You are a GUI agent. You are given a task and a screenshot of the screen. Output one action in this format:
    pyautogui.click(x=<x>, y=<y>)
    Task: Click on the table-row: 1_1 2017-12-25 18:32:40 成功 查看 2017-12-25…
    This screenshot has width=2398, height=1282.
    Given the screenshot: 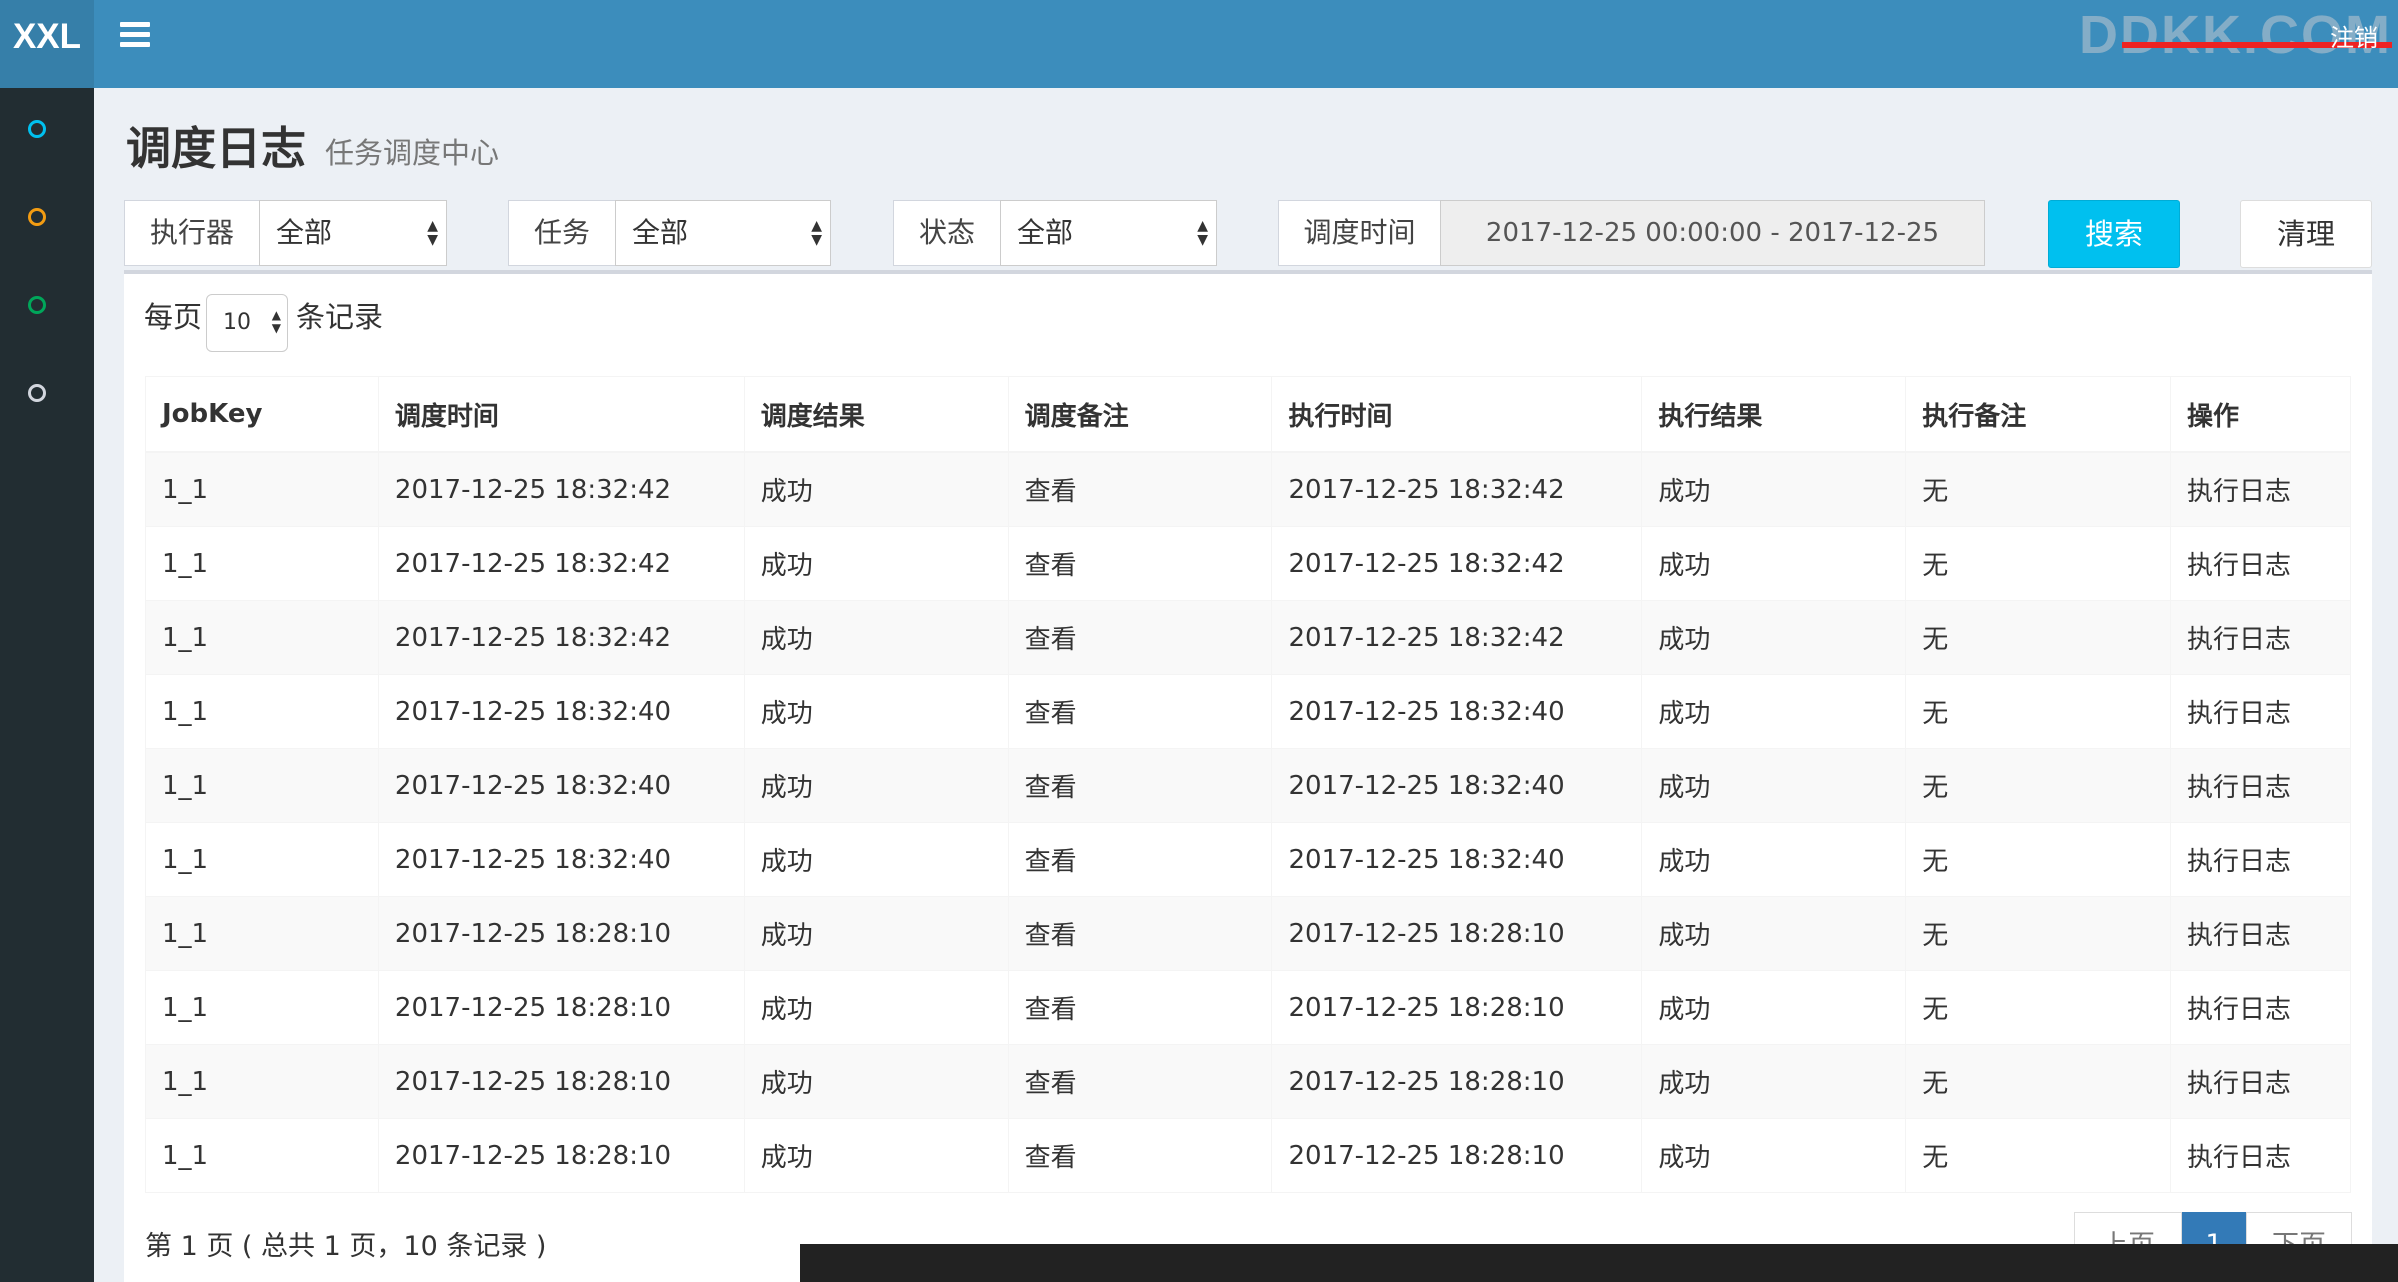 What is the action you would take?
    pyautogui.click(x=1248, y=785)
    